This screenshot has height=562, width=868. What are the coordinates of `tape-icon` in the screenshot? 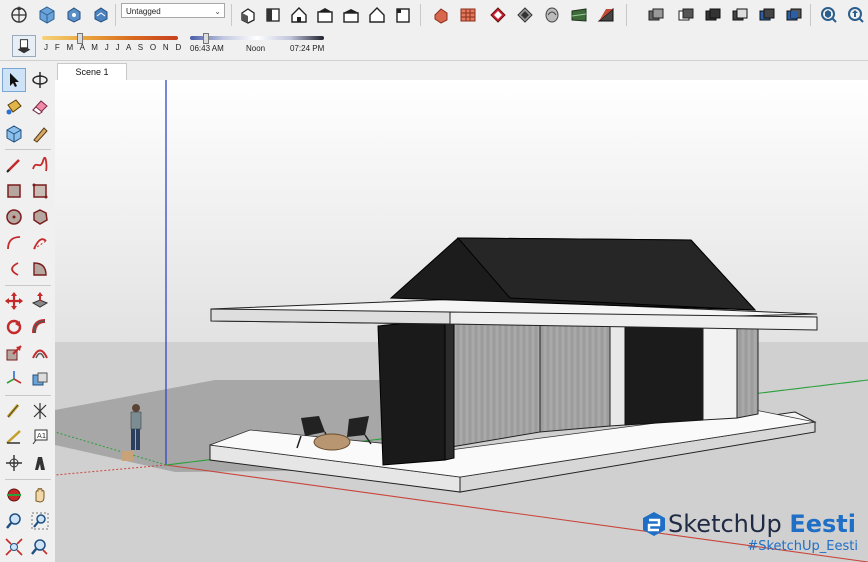 It's located at (14, 411).